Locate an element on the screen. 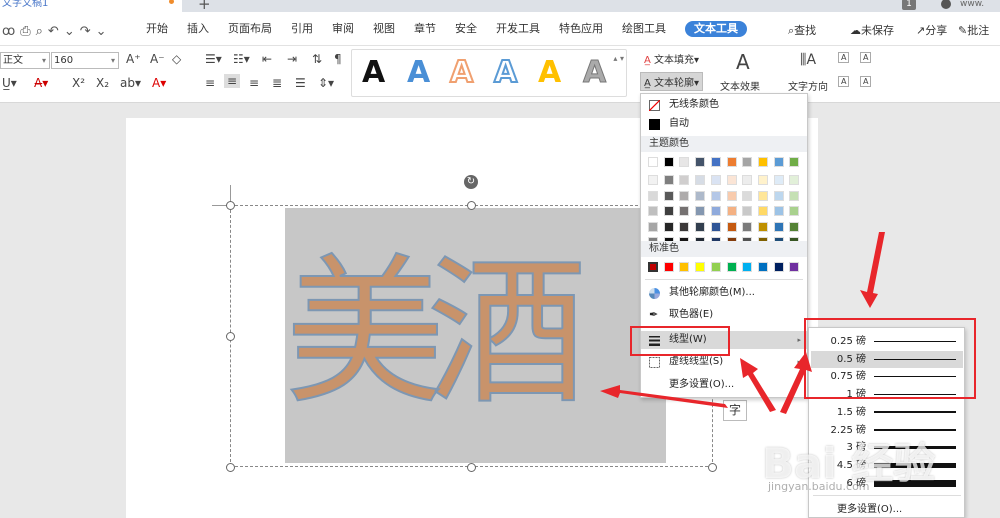 This screenshot has height=518, width=1000. subscript-icon: X₂ is located at coordinates (102, 83).